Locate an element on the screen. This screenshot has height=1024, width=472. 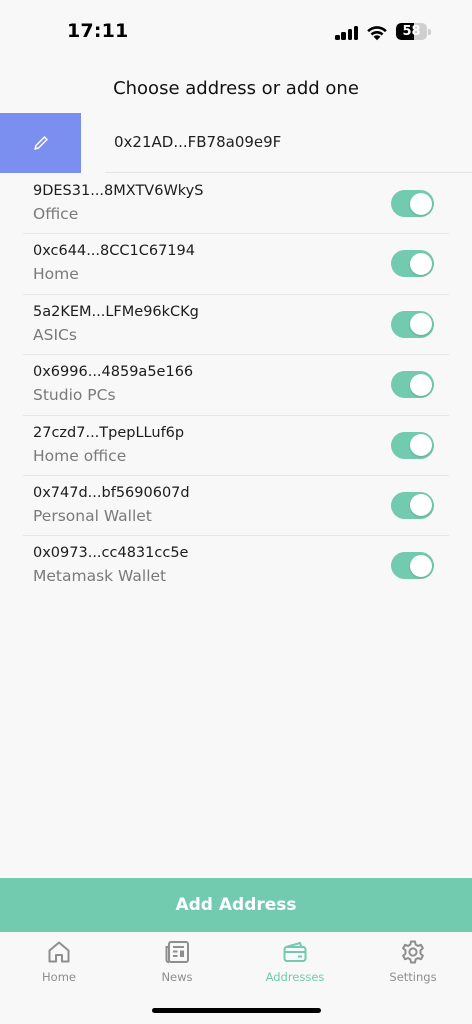
battery-icon: 58 is located at coordinates (413, 31).